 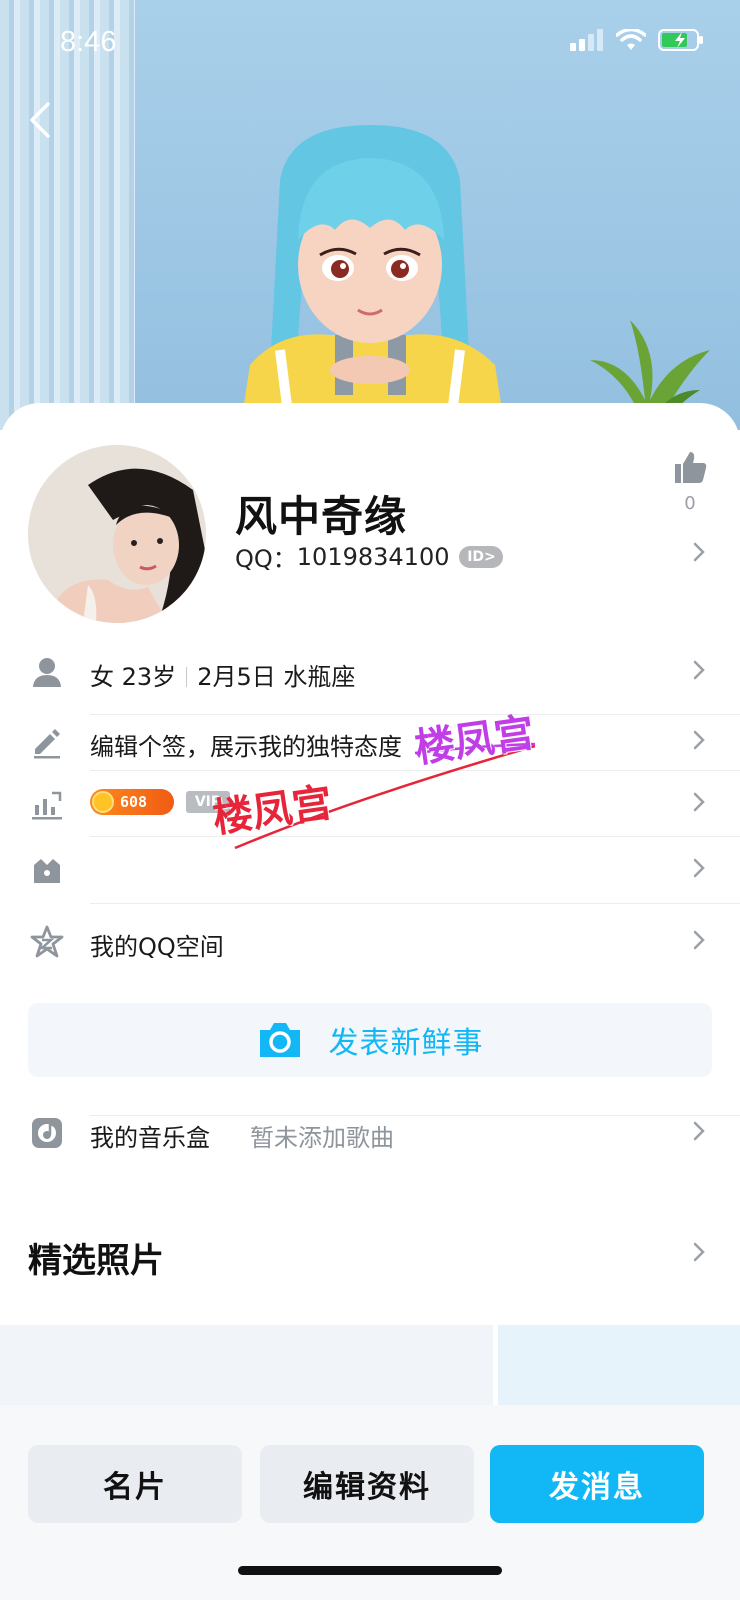 I want to click on wifi-icon, so click(x=631, y=39).